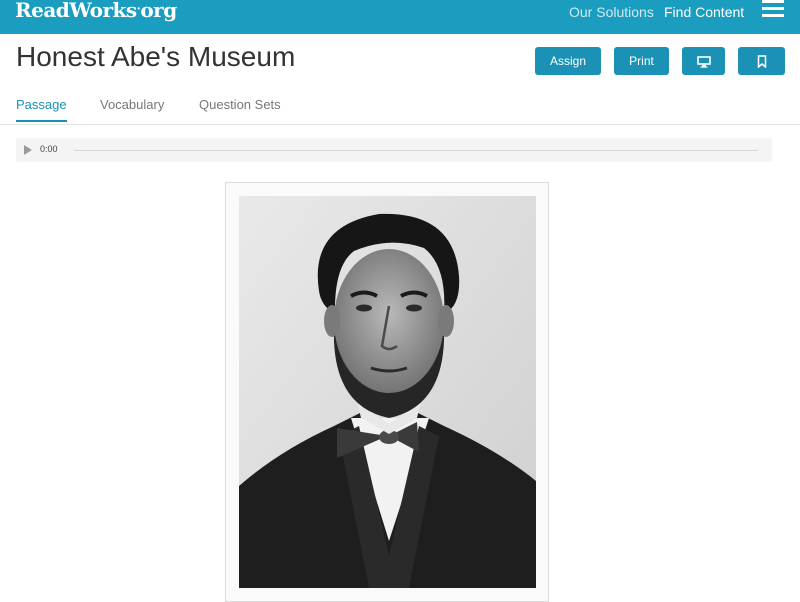 The width and height of the screenshot is (800, 602). I want to click on assign-button: Assign, so click(568, 61).